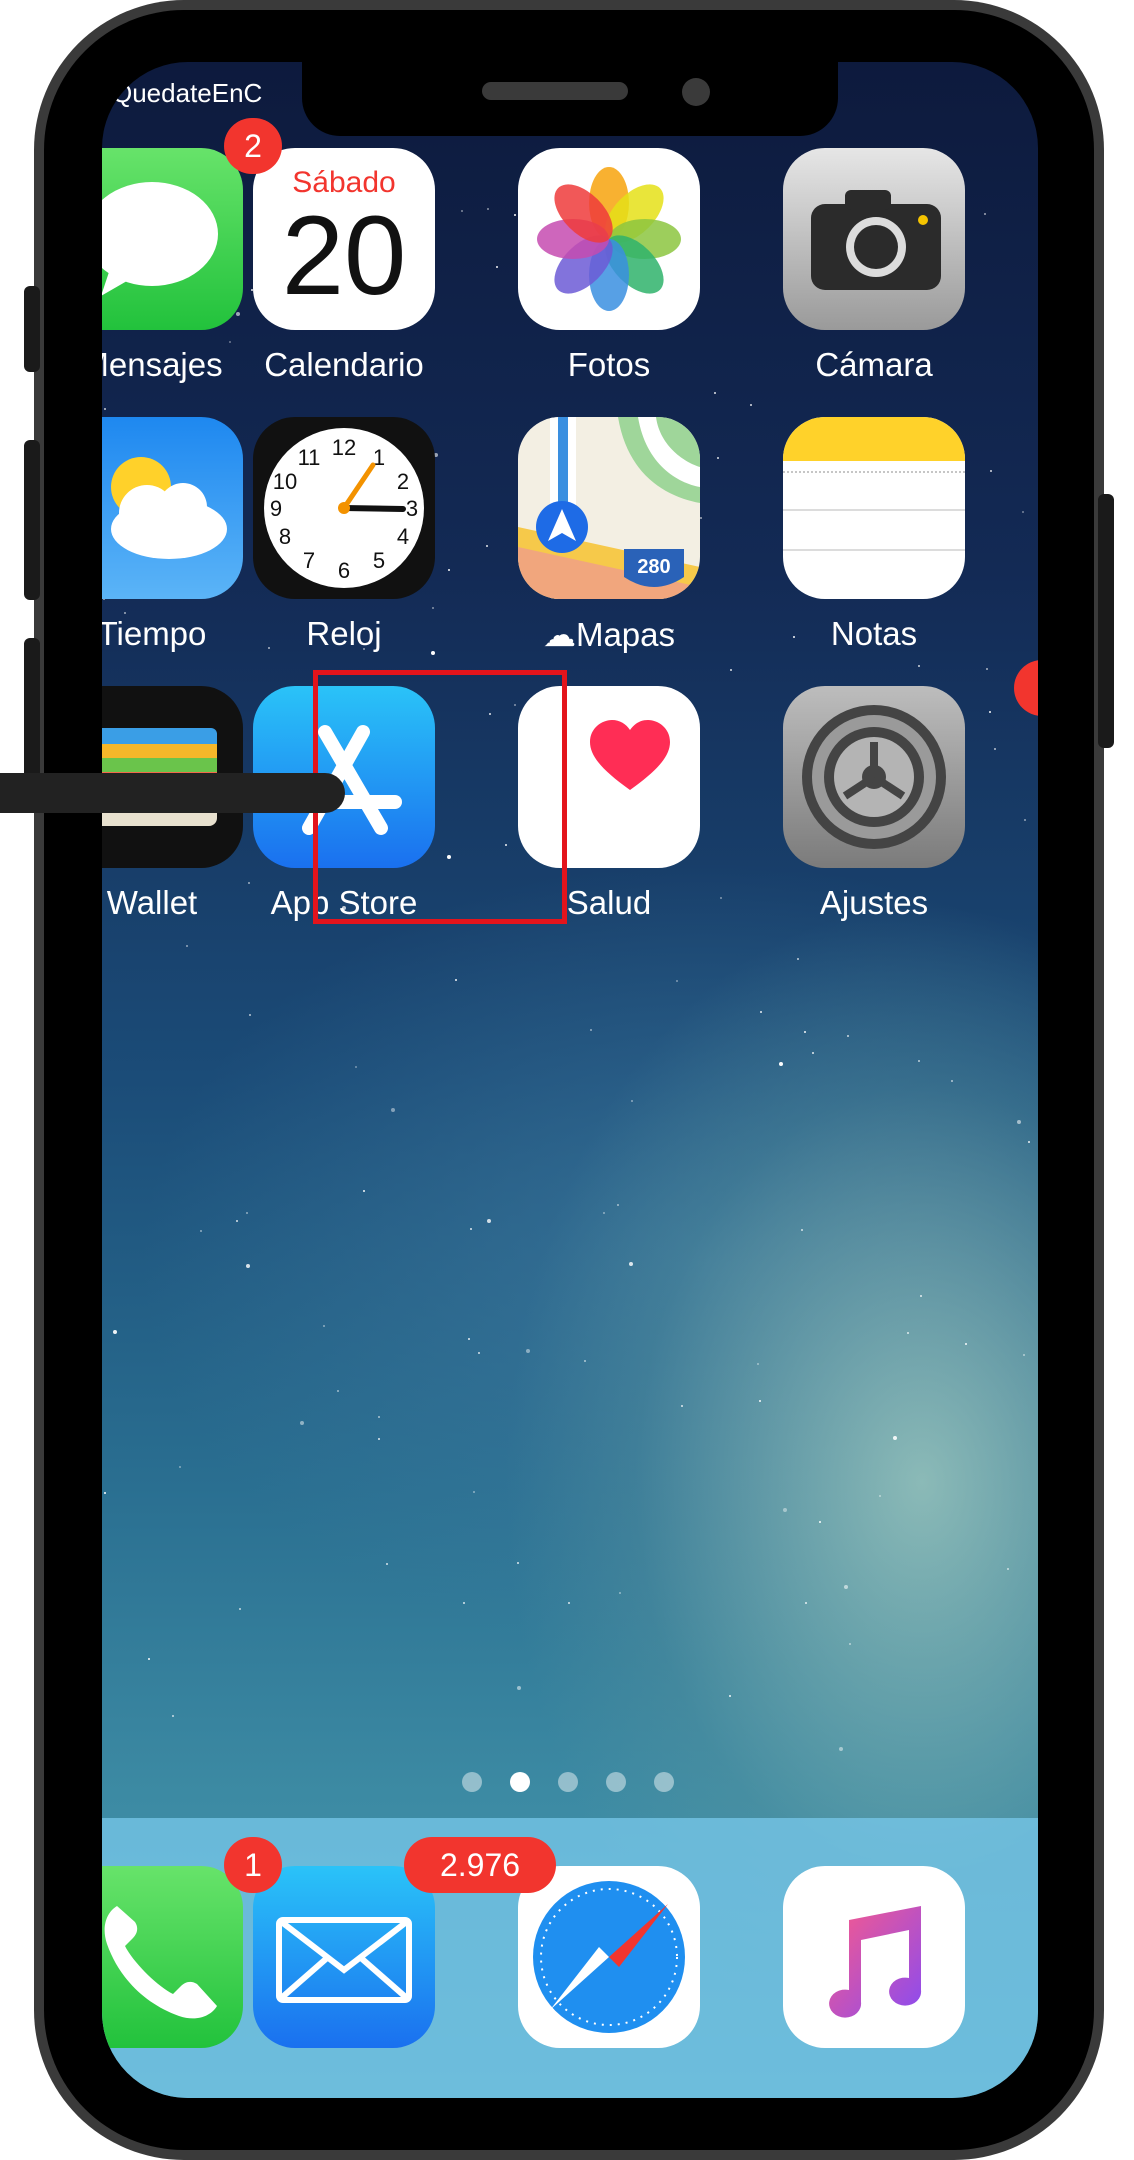  I want to click on app-fotos: Fotos, so click(606, 280).